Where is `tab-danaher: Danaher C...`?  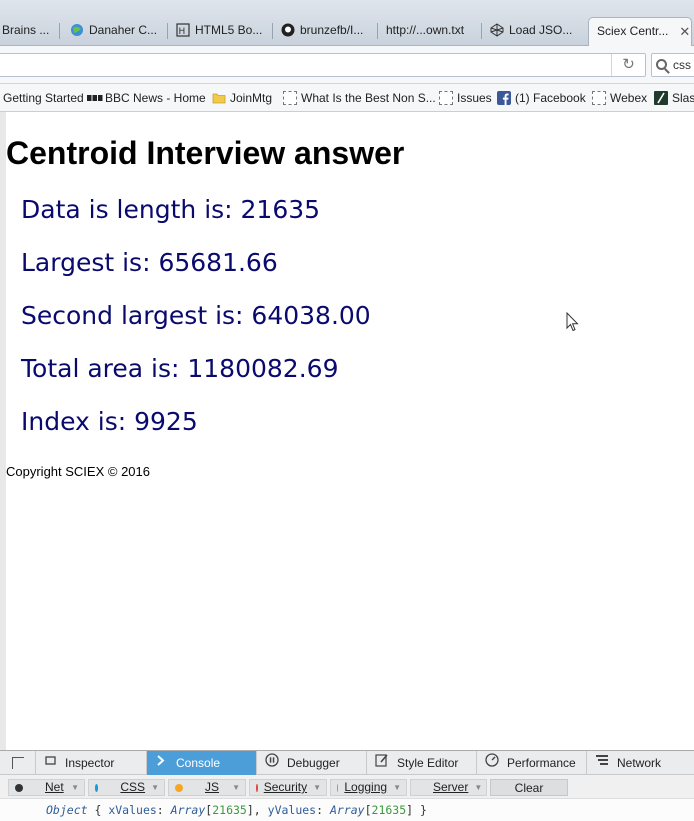 tab-danaher: Danaher C... is located at coordinates (115, 31).